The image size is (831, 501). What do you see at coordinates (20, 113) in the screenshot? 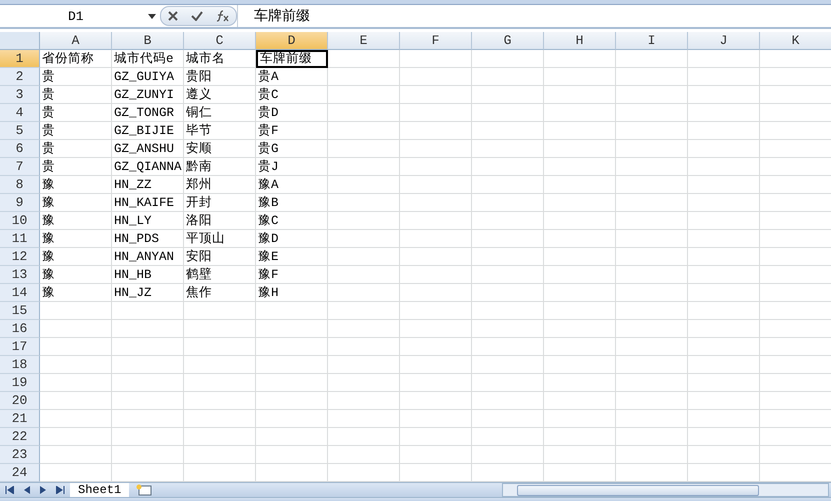
I see `row-header: 4` at bounding box center [20, 113].